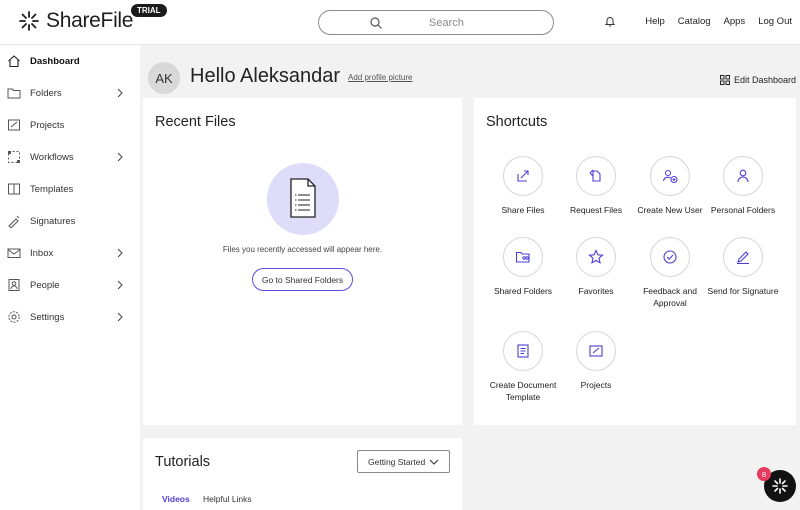 Image resolution: width=800 pixels, height=510 pixels. What do you see at coordinates (670, 257) in the screenshot?
I see `check-circle-icon` at bounding box center [670, 257].